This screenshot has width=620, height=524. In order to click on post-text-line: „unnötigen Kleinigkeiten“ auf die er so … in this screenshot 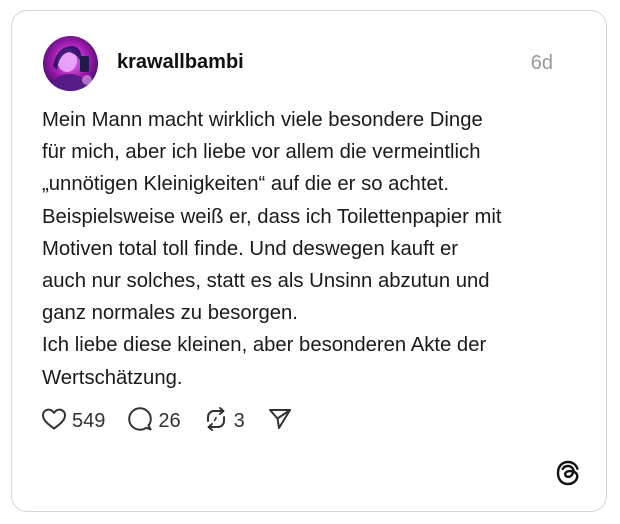, I will do `click(246, 184)`.